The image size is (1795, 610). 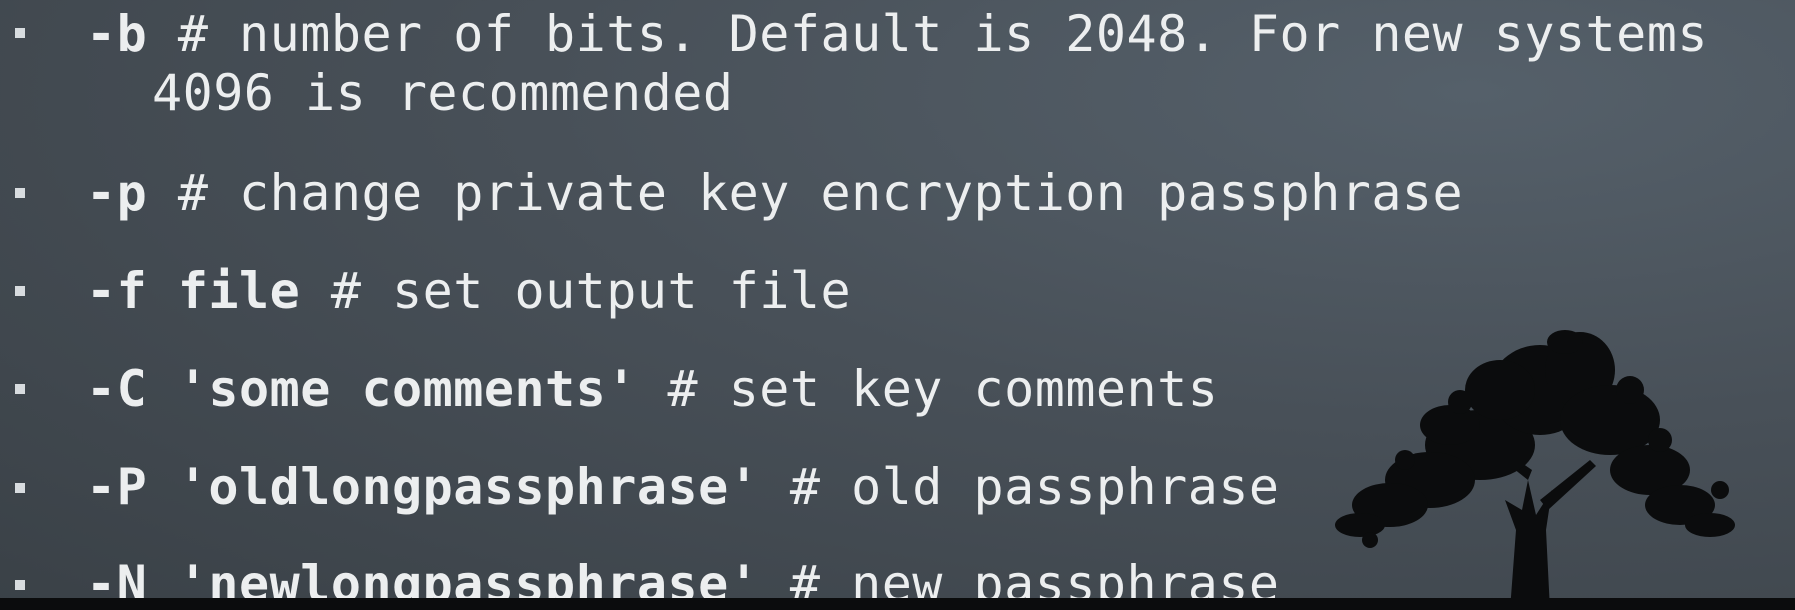 What do you see at coordinates (117, 34) in the screenshot?
I see `option-flag: -b` at bounding box center [117, 34].